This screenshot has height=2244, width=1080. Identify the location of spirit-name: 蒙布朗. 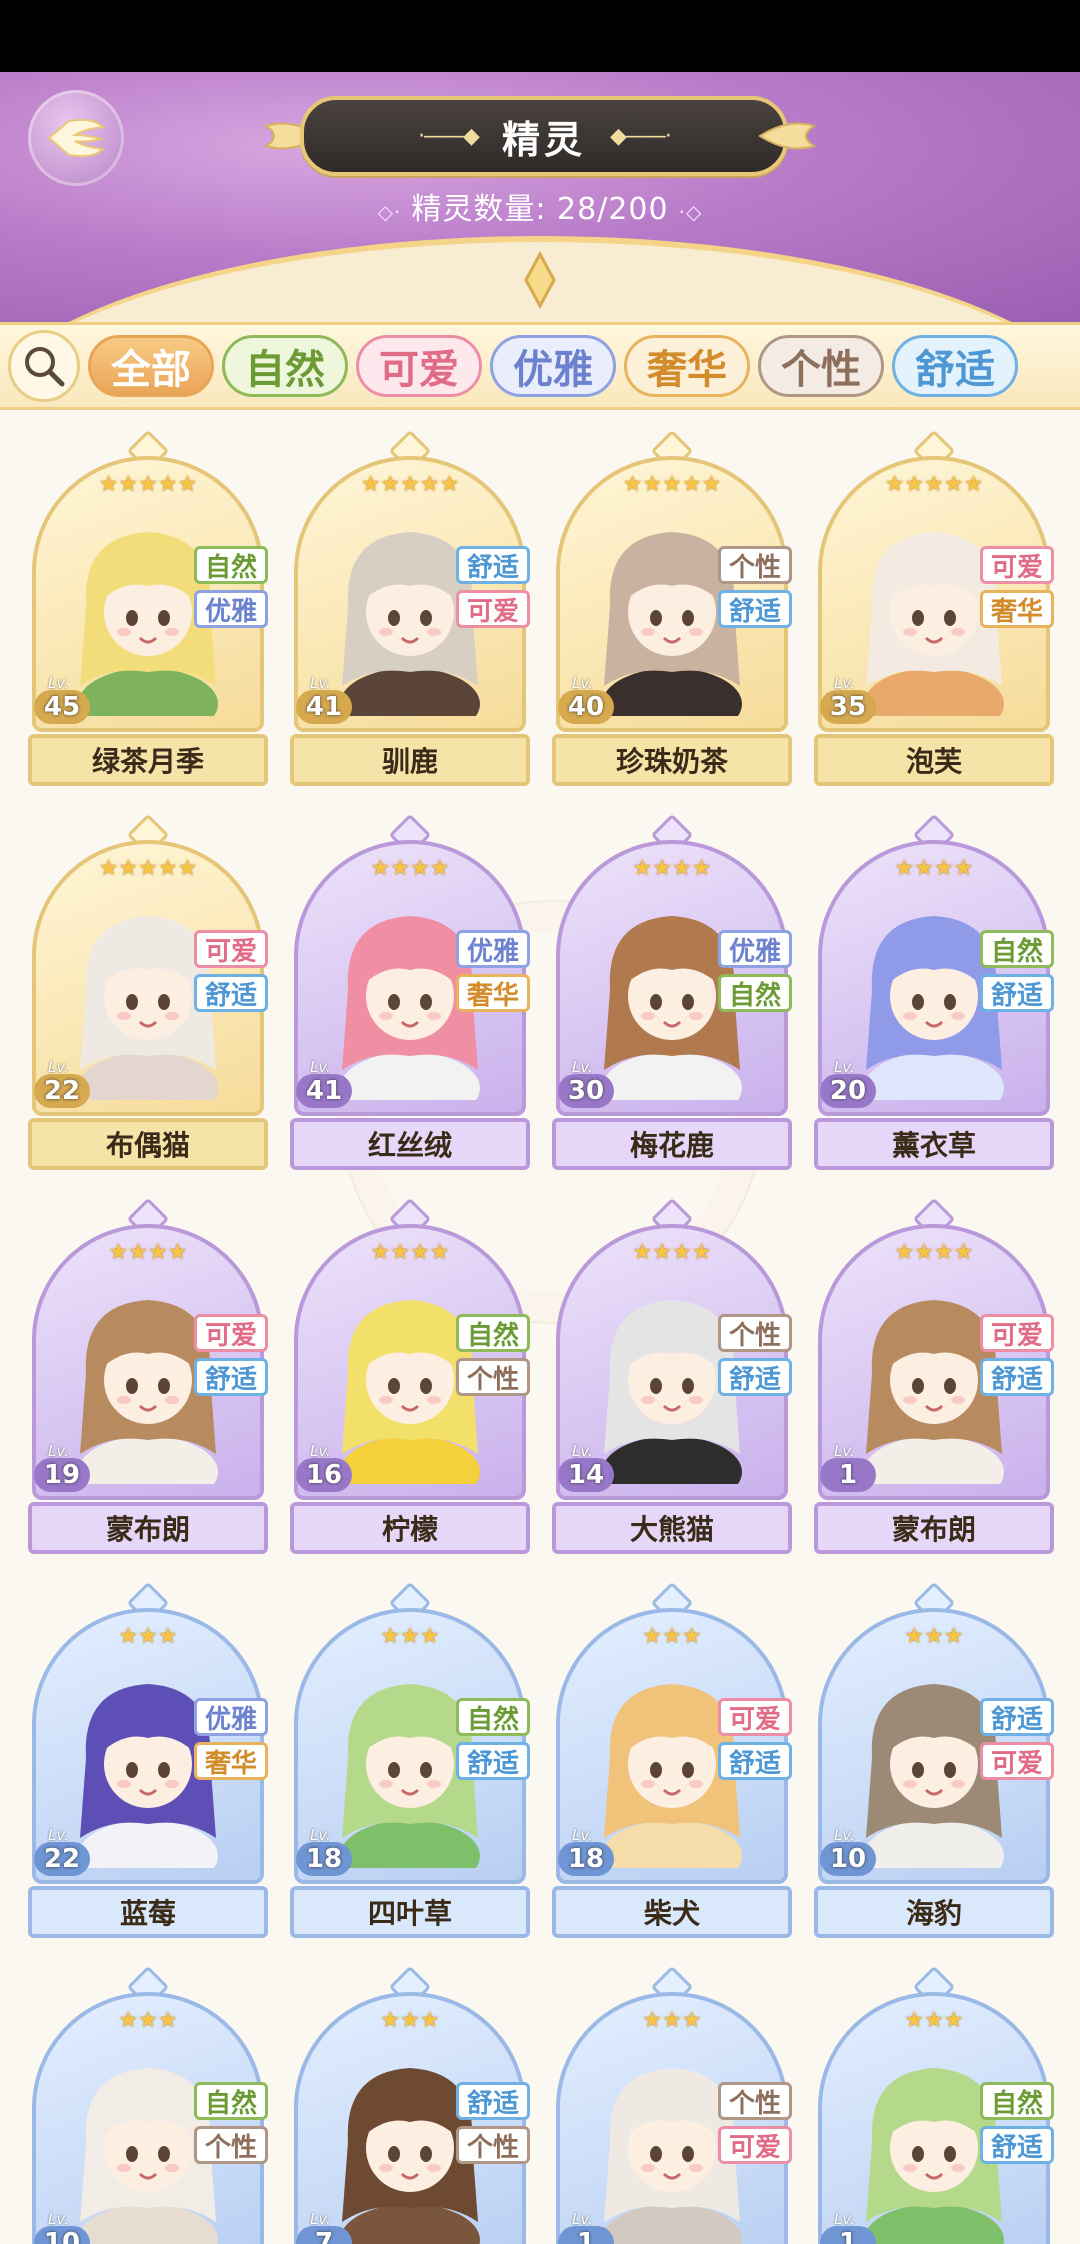
(934, 1528).